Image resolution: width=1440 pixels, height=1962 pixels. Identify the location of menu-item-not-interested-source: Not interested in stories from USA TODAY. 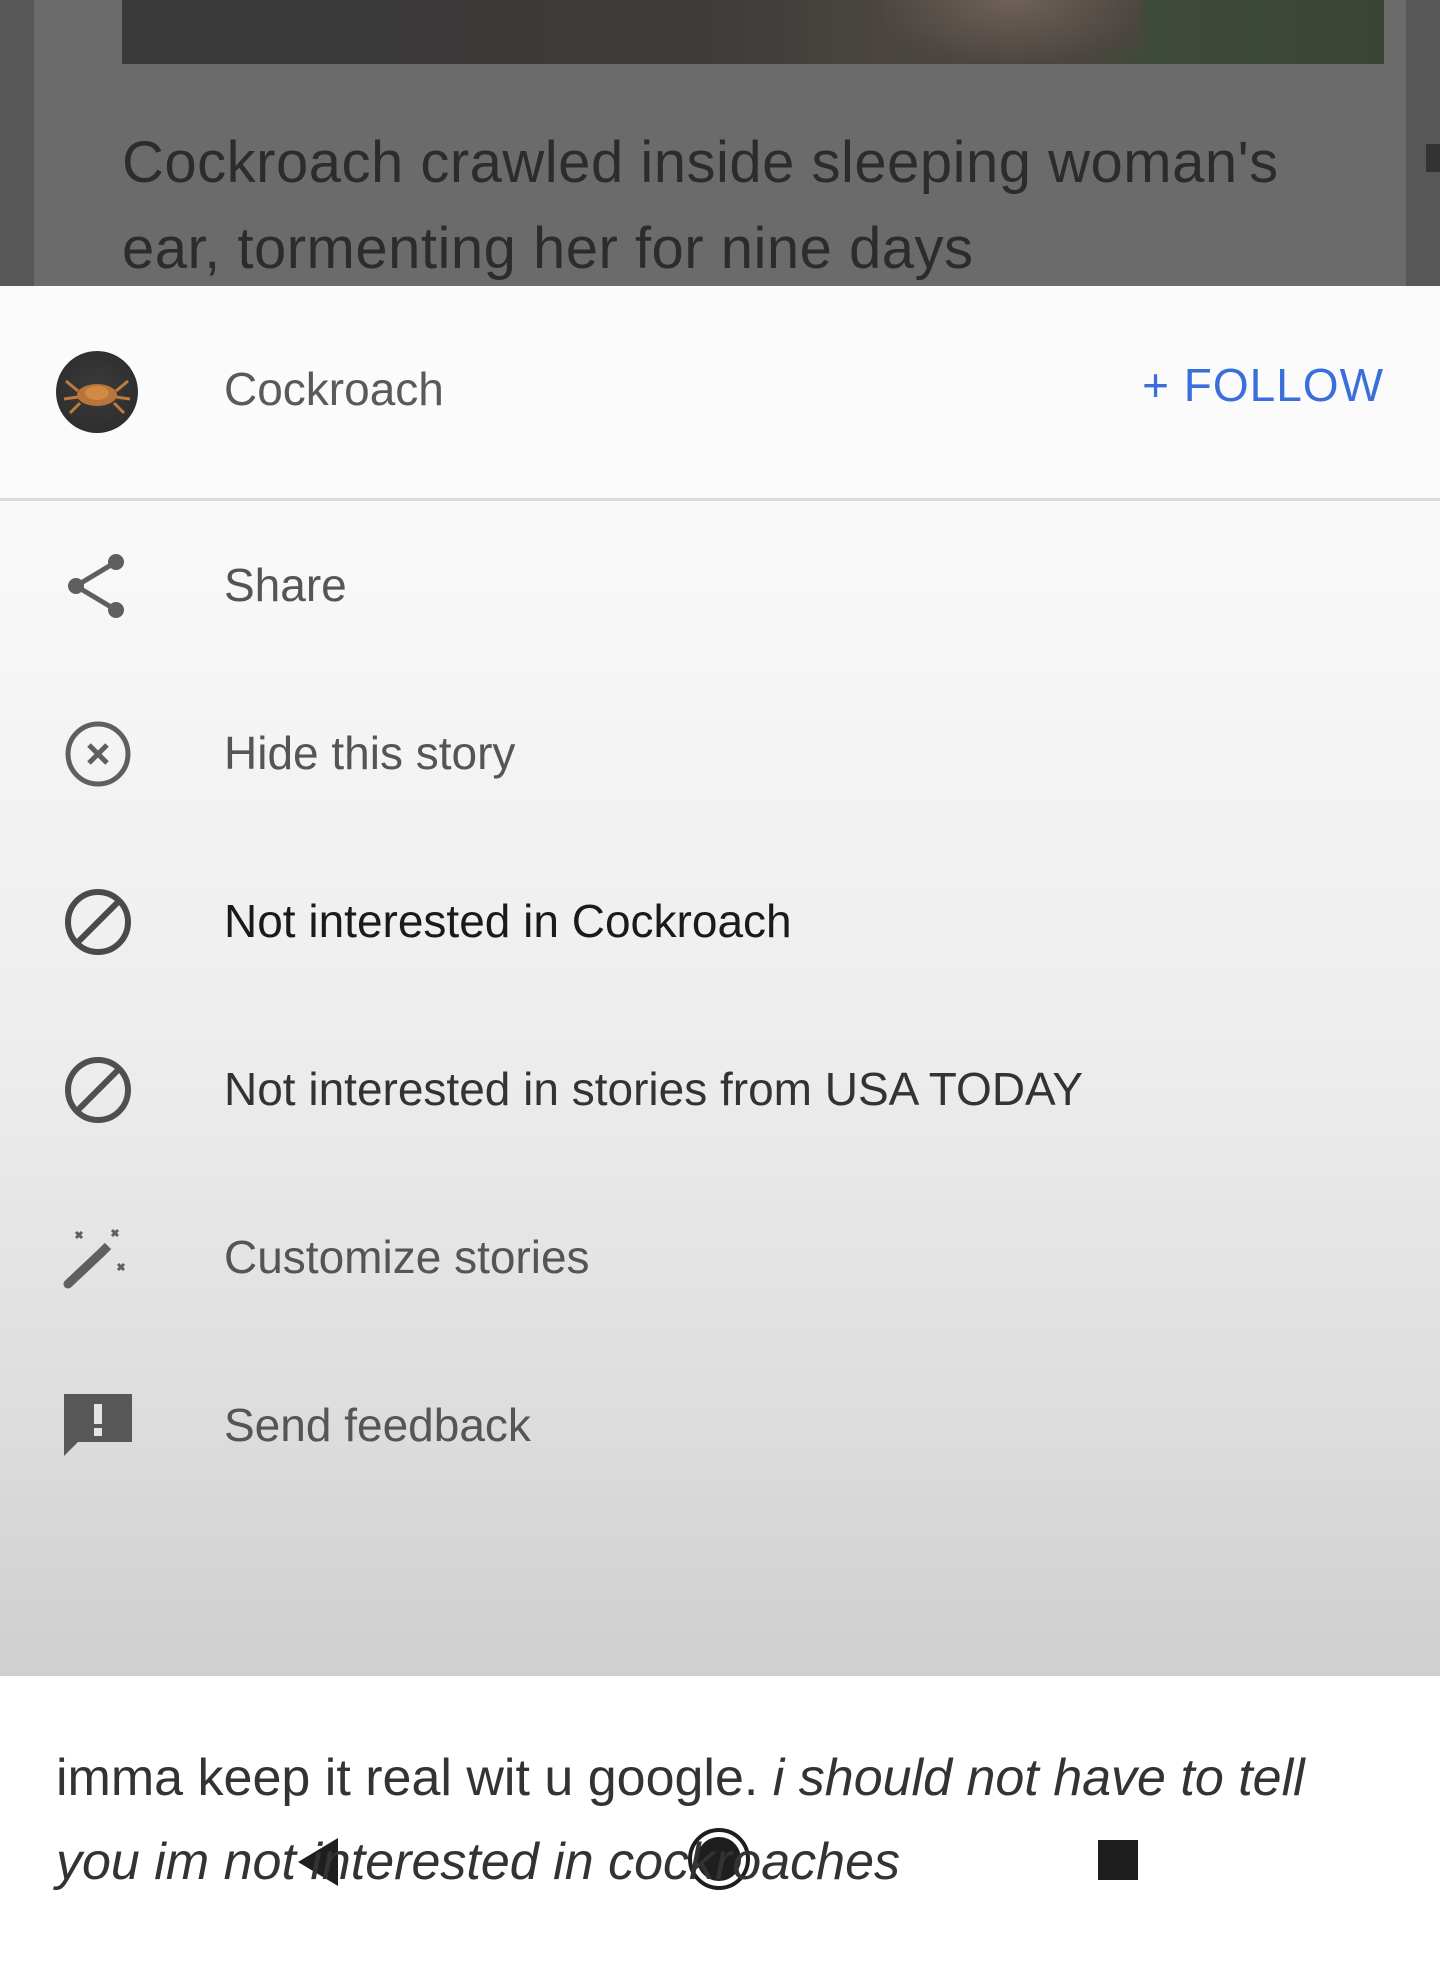
(720, 1090).